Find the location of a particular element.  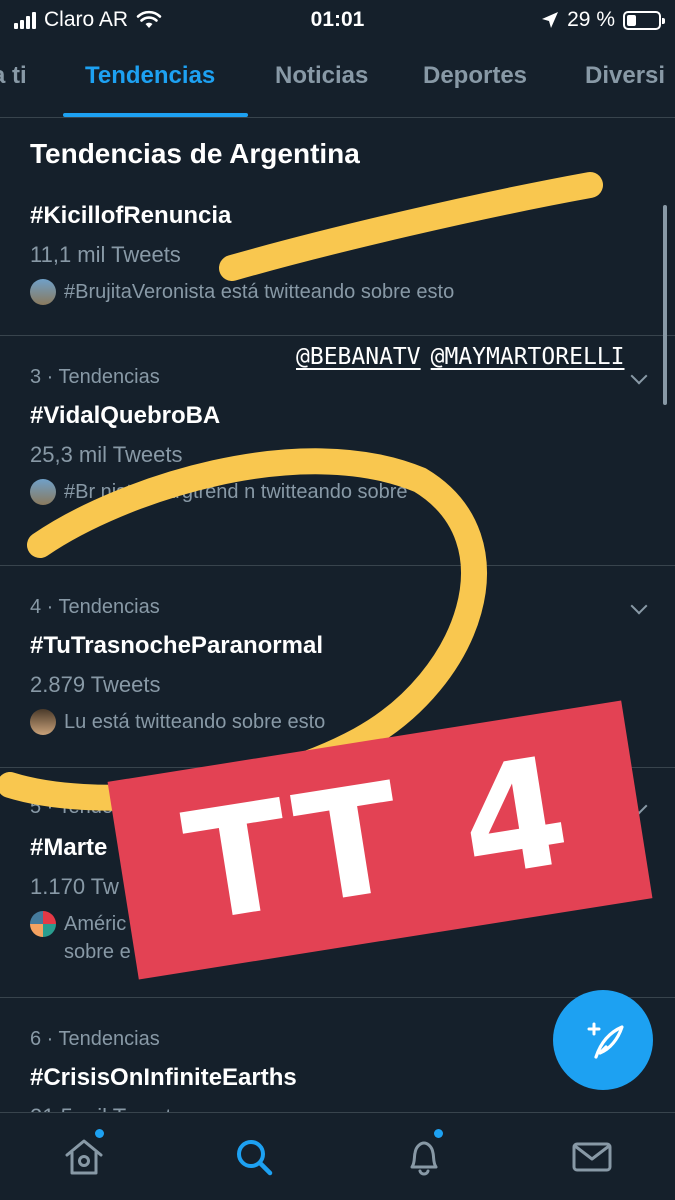

status-bar: Claro AR 01:01 29 % is located at coordinates (337, 20).